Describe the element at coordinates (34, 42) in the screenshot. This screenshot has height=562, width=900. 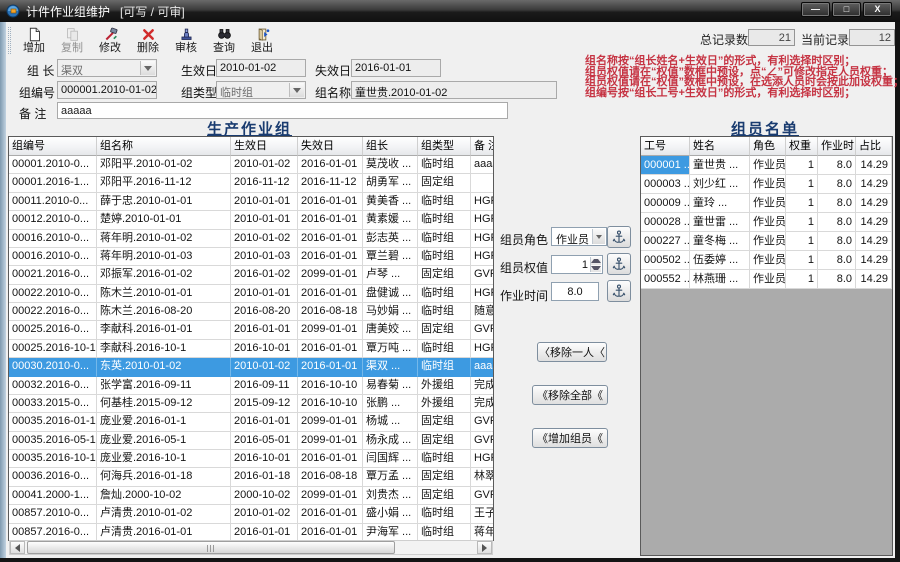
I see `add-button: 增加` at that location.